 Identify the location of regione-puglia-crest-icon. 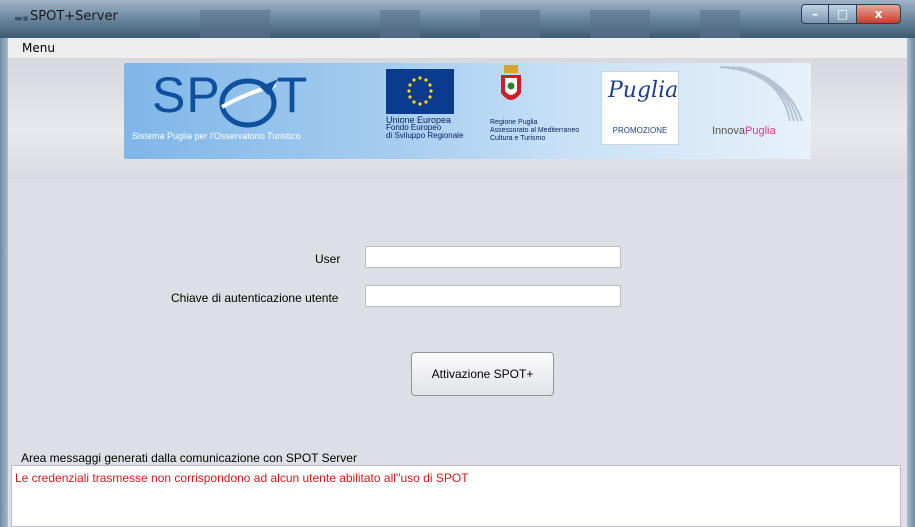
(511, 82).